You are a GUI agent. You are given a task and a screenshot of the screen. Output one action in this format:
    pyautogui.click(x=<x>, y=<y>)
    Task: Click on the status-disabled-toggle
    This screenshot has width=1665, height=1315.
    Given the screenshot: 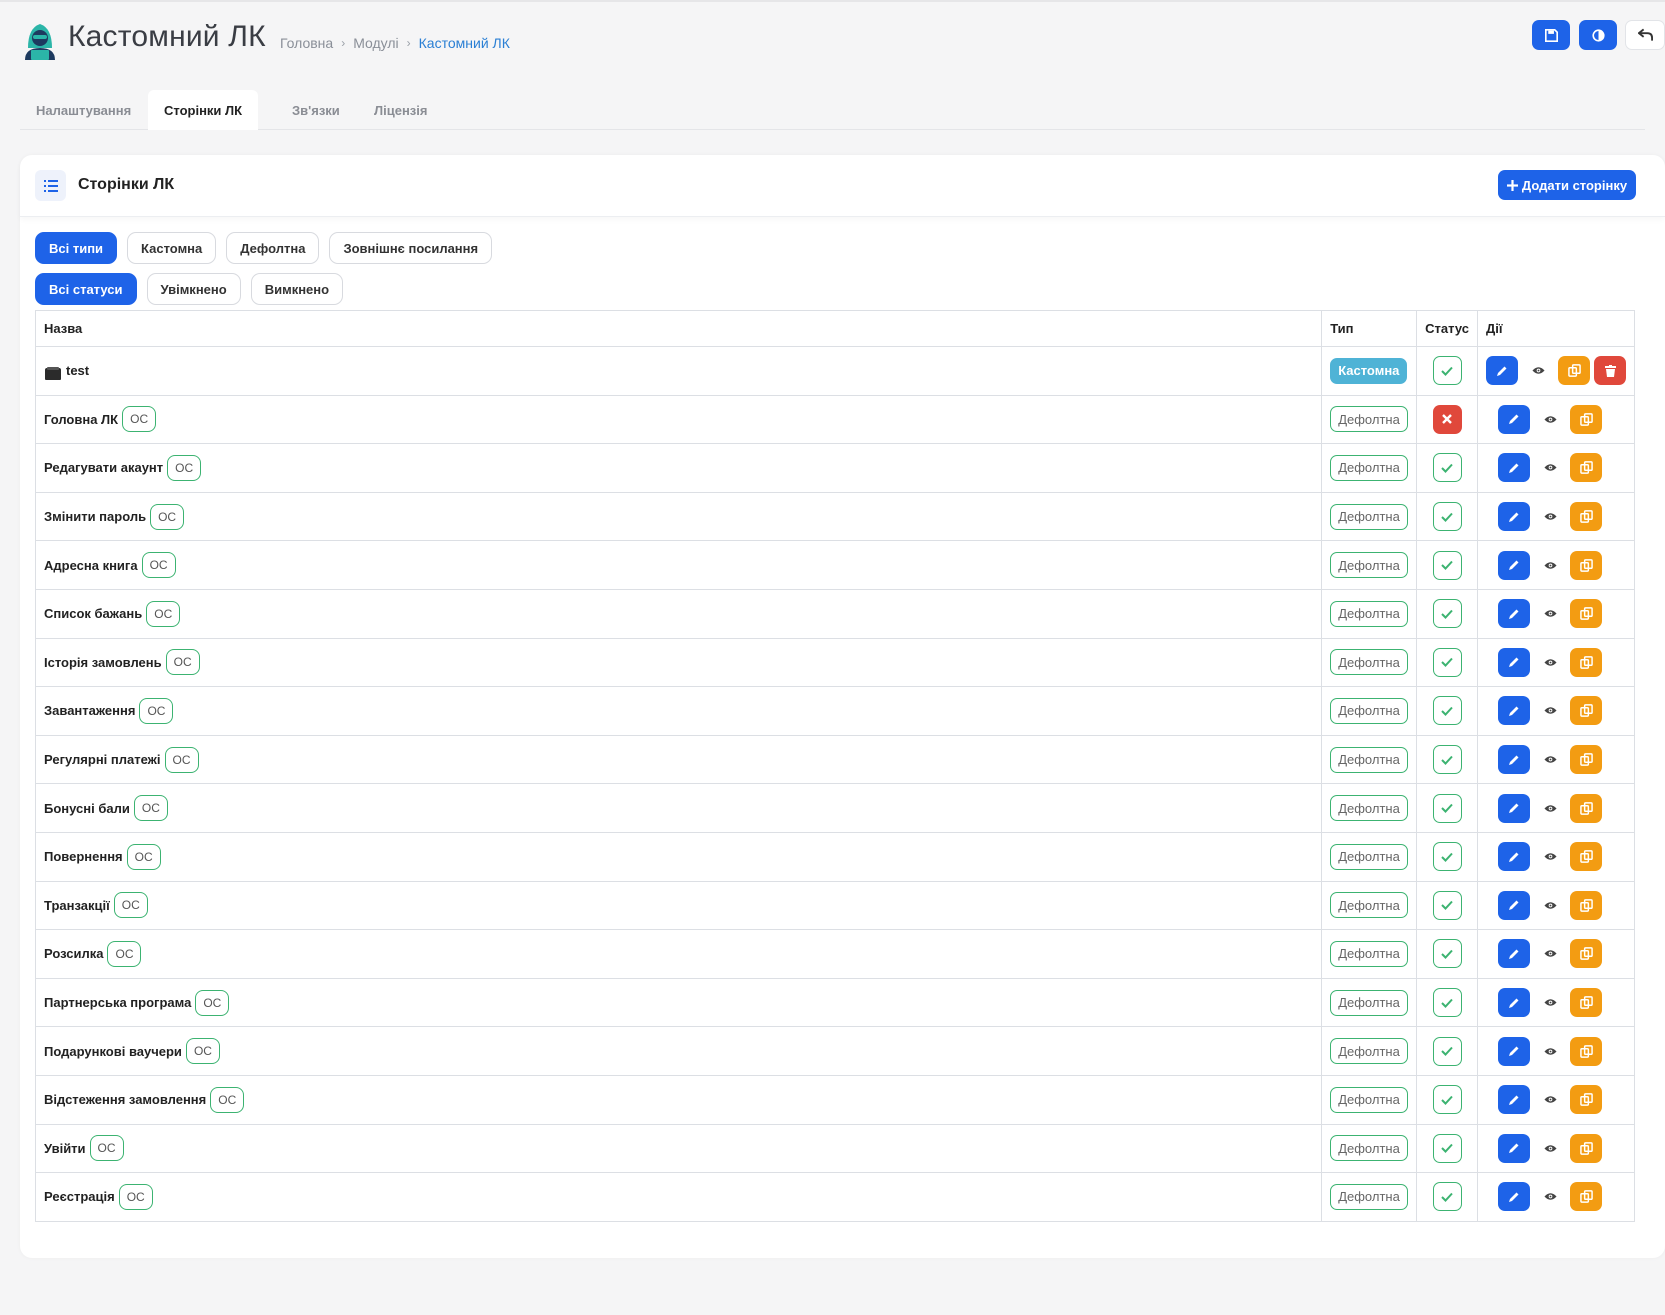 What is the action you would take?
    pyautogui.click(x=1447, y=419)
    